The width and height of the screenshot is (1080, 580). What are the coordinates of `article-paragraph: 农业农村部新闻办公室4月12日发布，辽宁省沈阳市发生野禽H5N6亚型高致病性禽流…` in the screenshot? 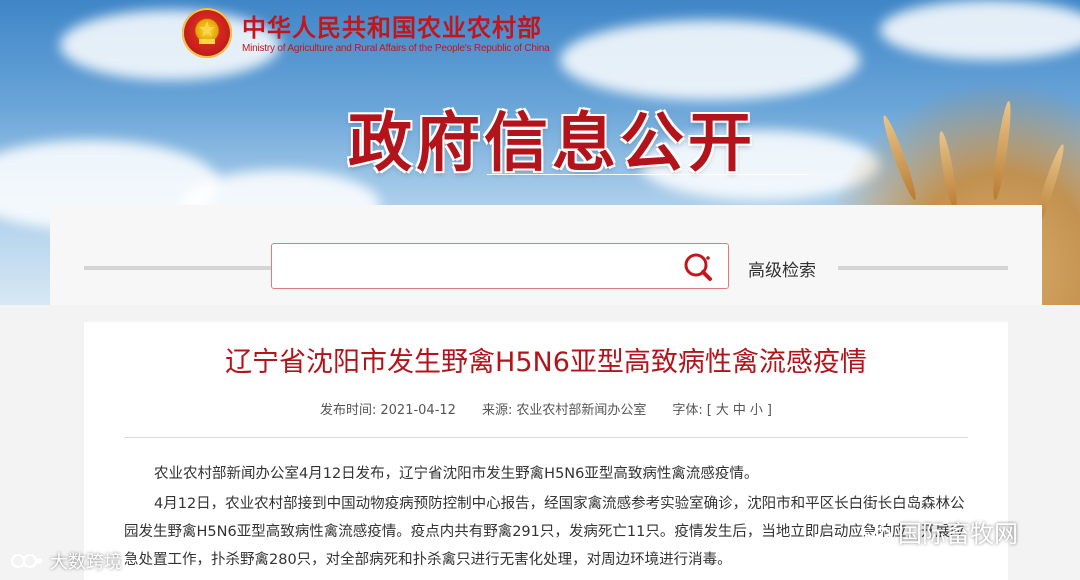 It's located at (456, 474).